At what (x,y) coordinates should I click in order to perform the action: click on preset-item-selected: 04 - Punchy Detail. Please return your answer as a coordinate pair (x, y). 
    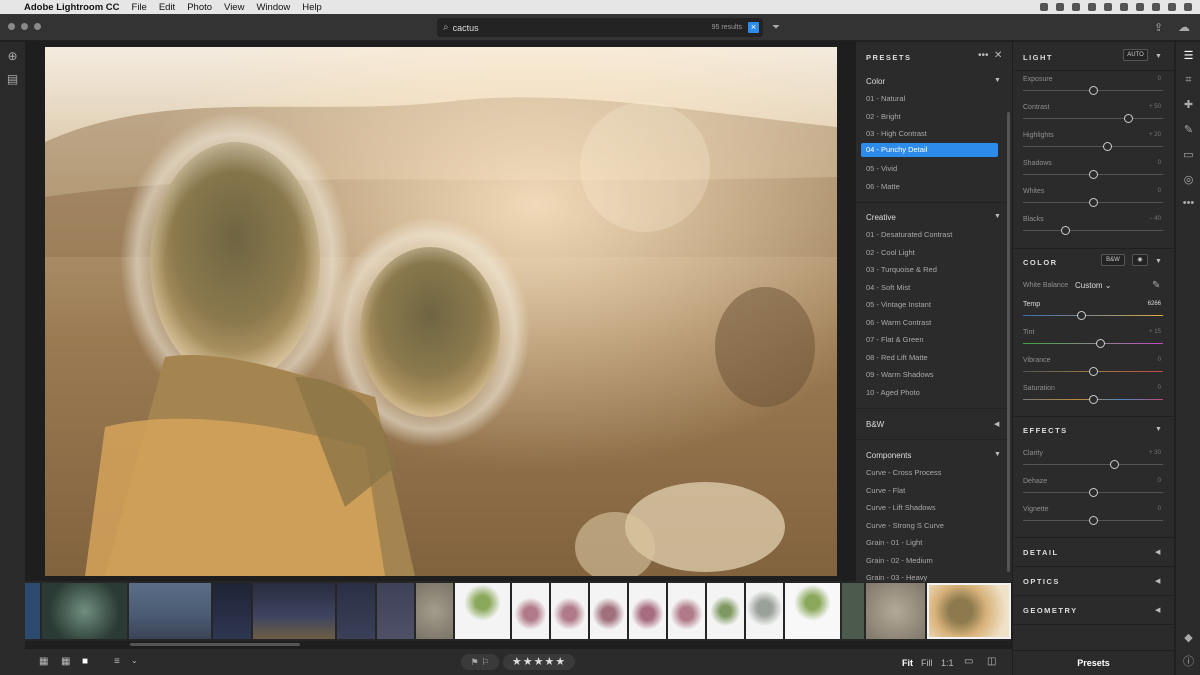
    Looking at the image, I should click on (929, 150).